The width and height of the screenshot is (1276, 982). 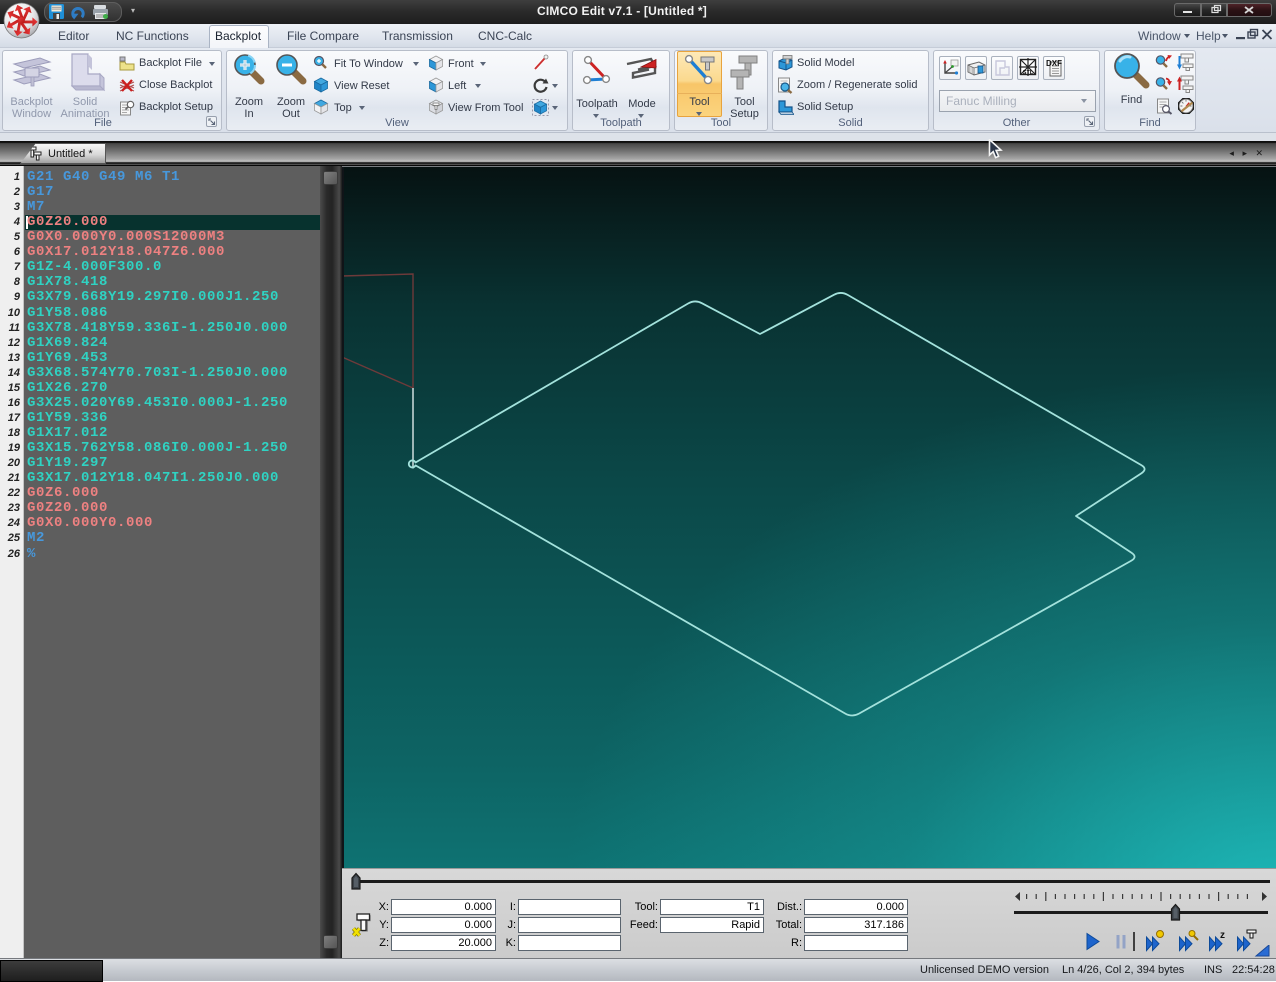 I want to click on svg-text: DXF, so click(x=1054, y=63).